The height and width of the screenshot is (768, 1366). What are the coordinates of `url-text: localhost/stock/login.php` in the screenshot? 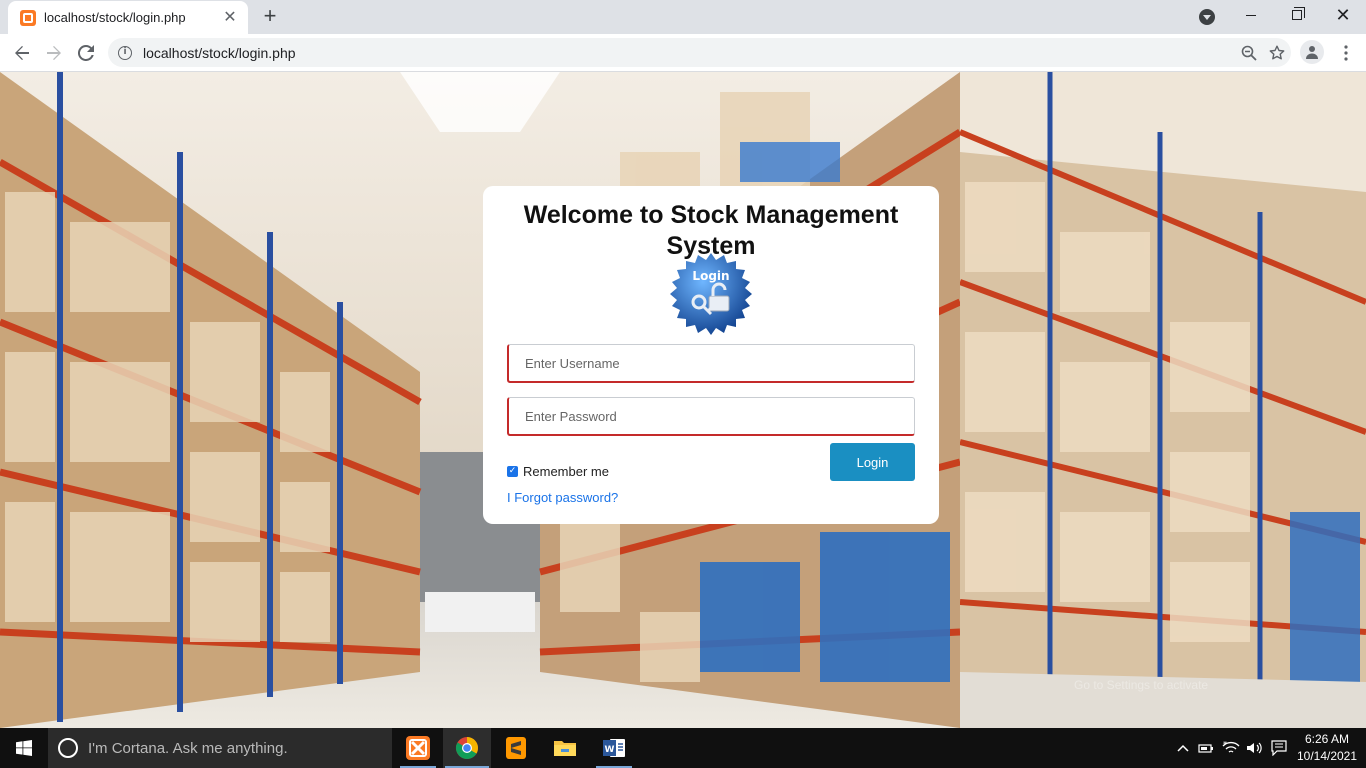 It's located at (689, 53).